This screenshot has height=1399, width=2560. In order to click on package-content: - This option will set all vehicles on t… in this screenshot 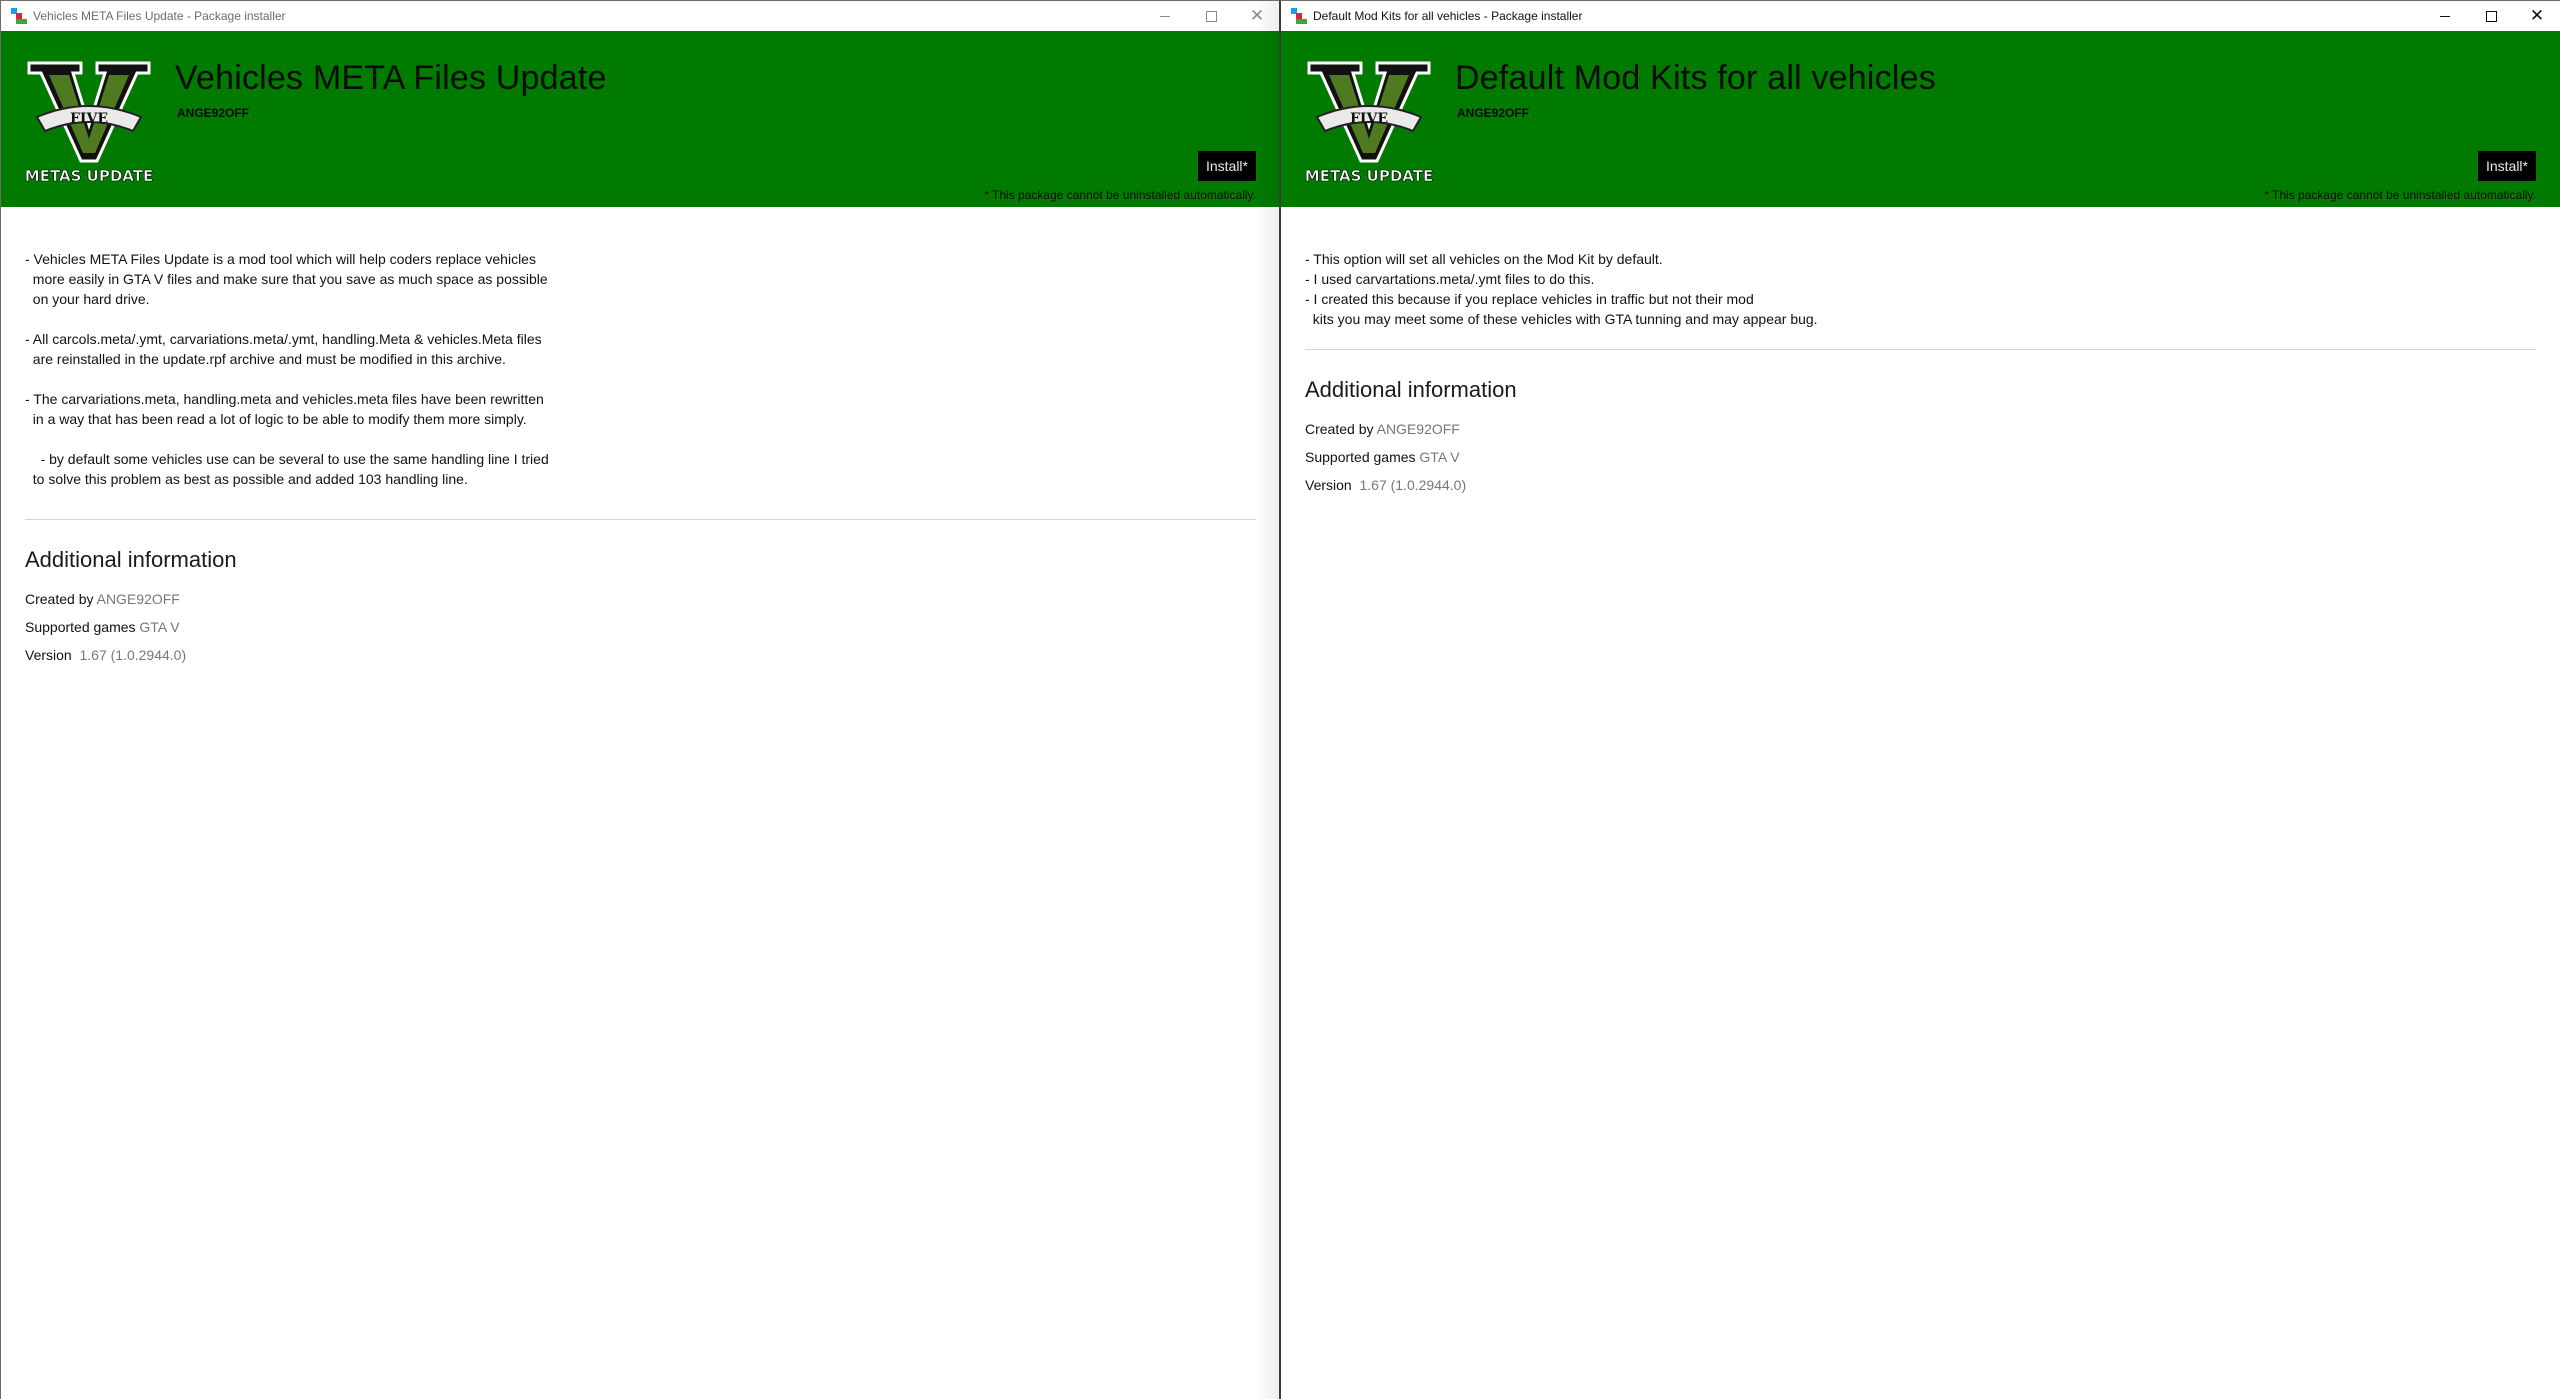, I will do `click(1920, 371)`.